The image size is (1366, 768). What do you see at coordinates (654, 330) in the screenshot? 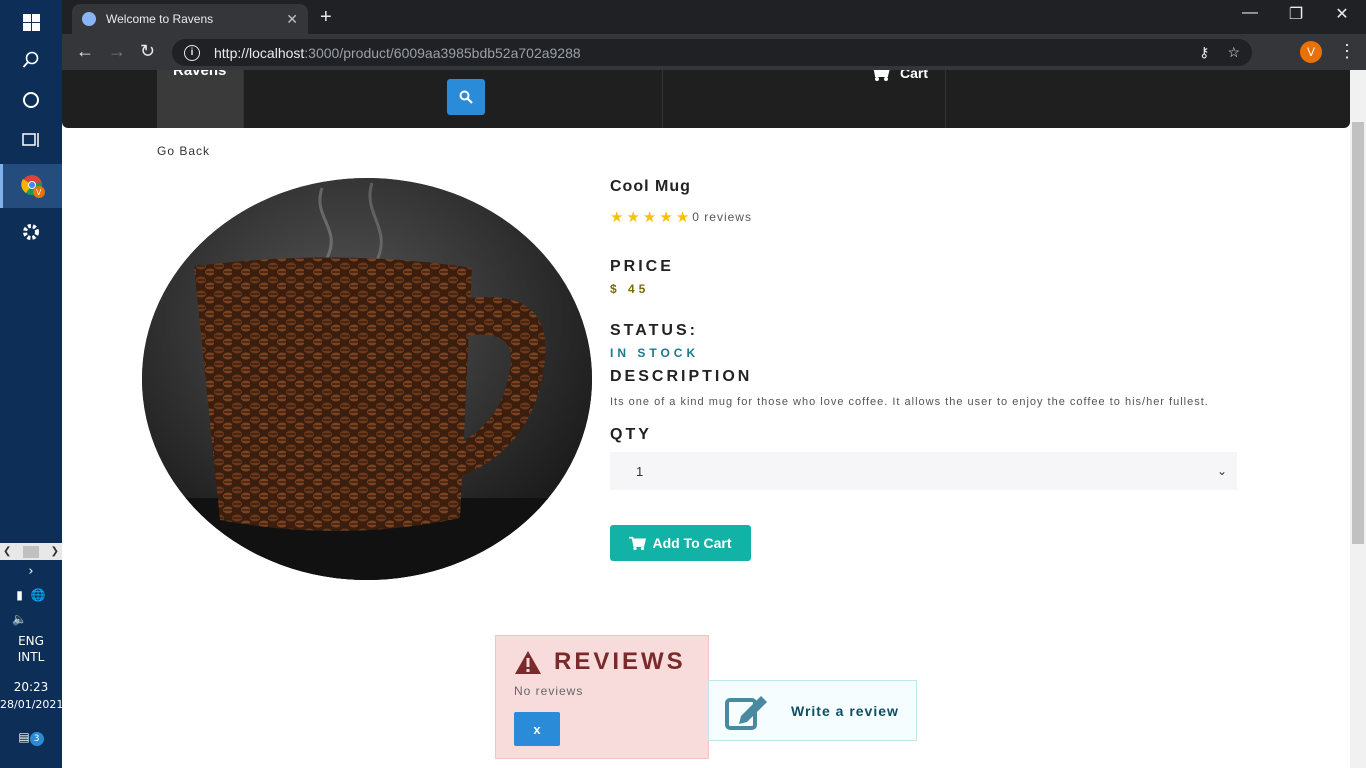
I see `status-heading: STATUS:` at bounding box center [654, 330].